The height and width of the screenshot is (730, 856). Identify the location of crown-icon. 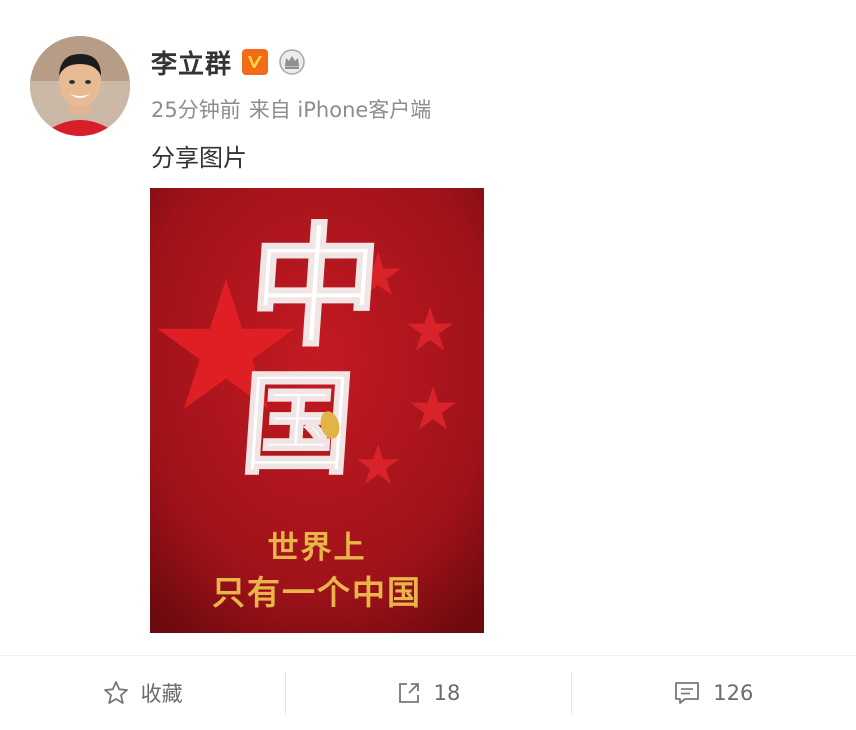
(292, 62).